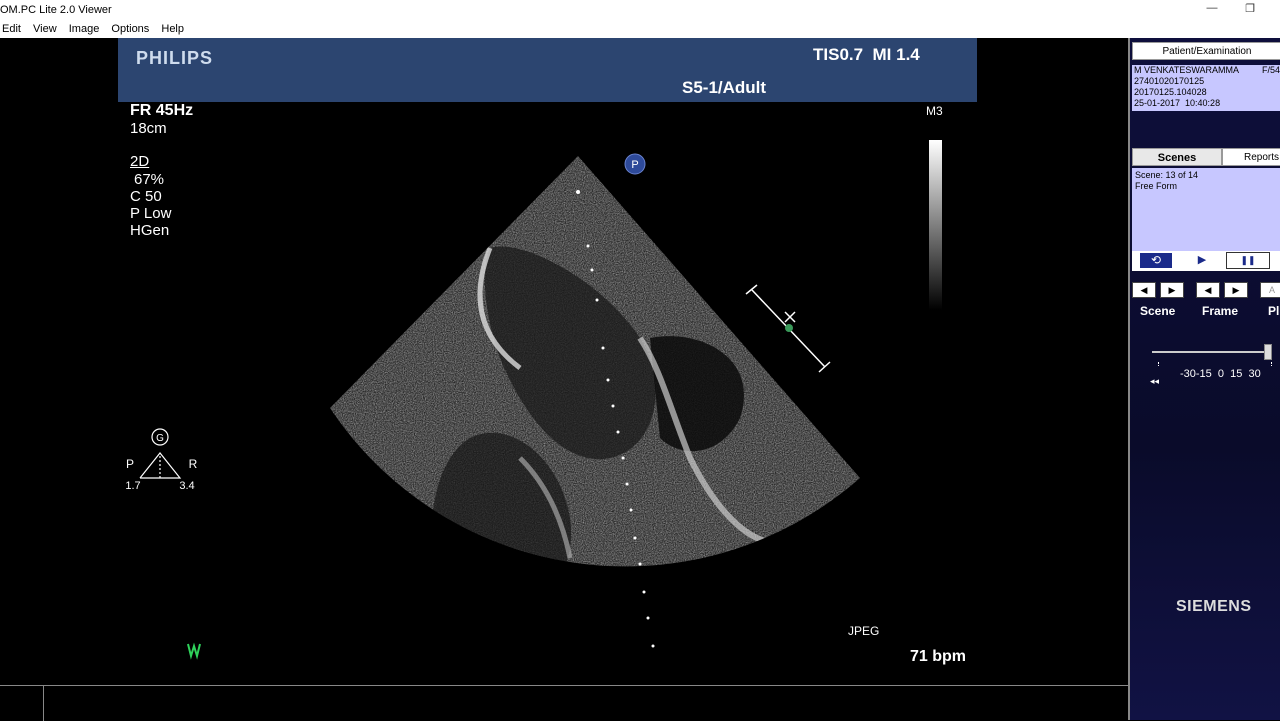 The height and width of the screenshot is (721, 1280). What do you see at coordinates (1187, 70) in the screenshot?
I see `patient-name: M VENKATESWARAMMA` at bounding box center [1187, 70].